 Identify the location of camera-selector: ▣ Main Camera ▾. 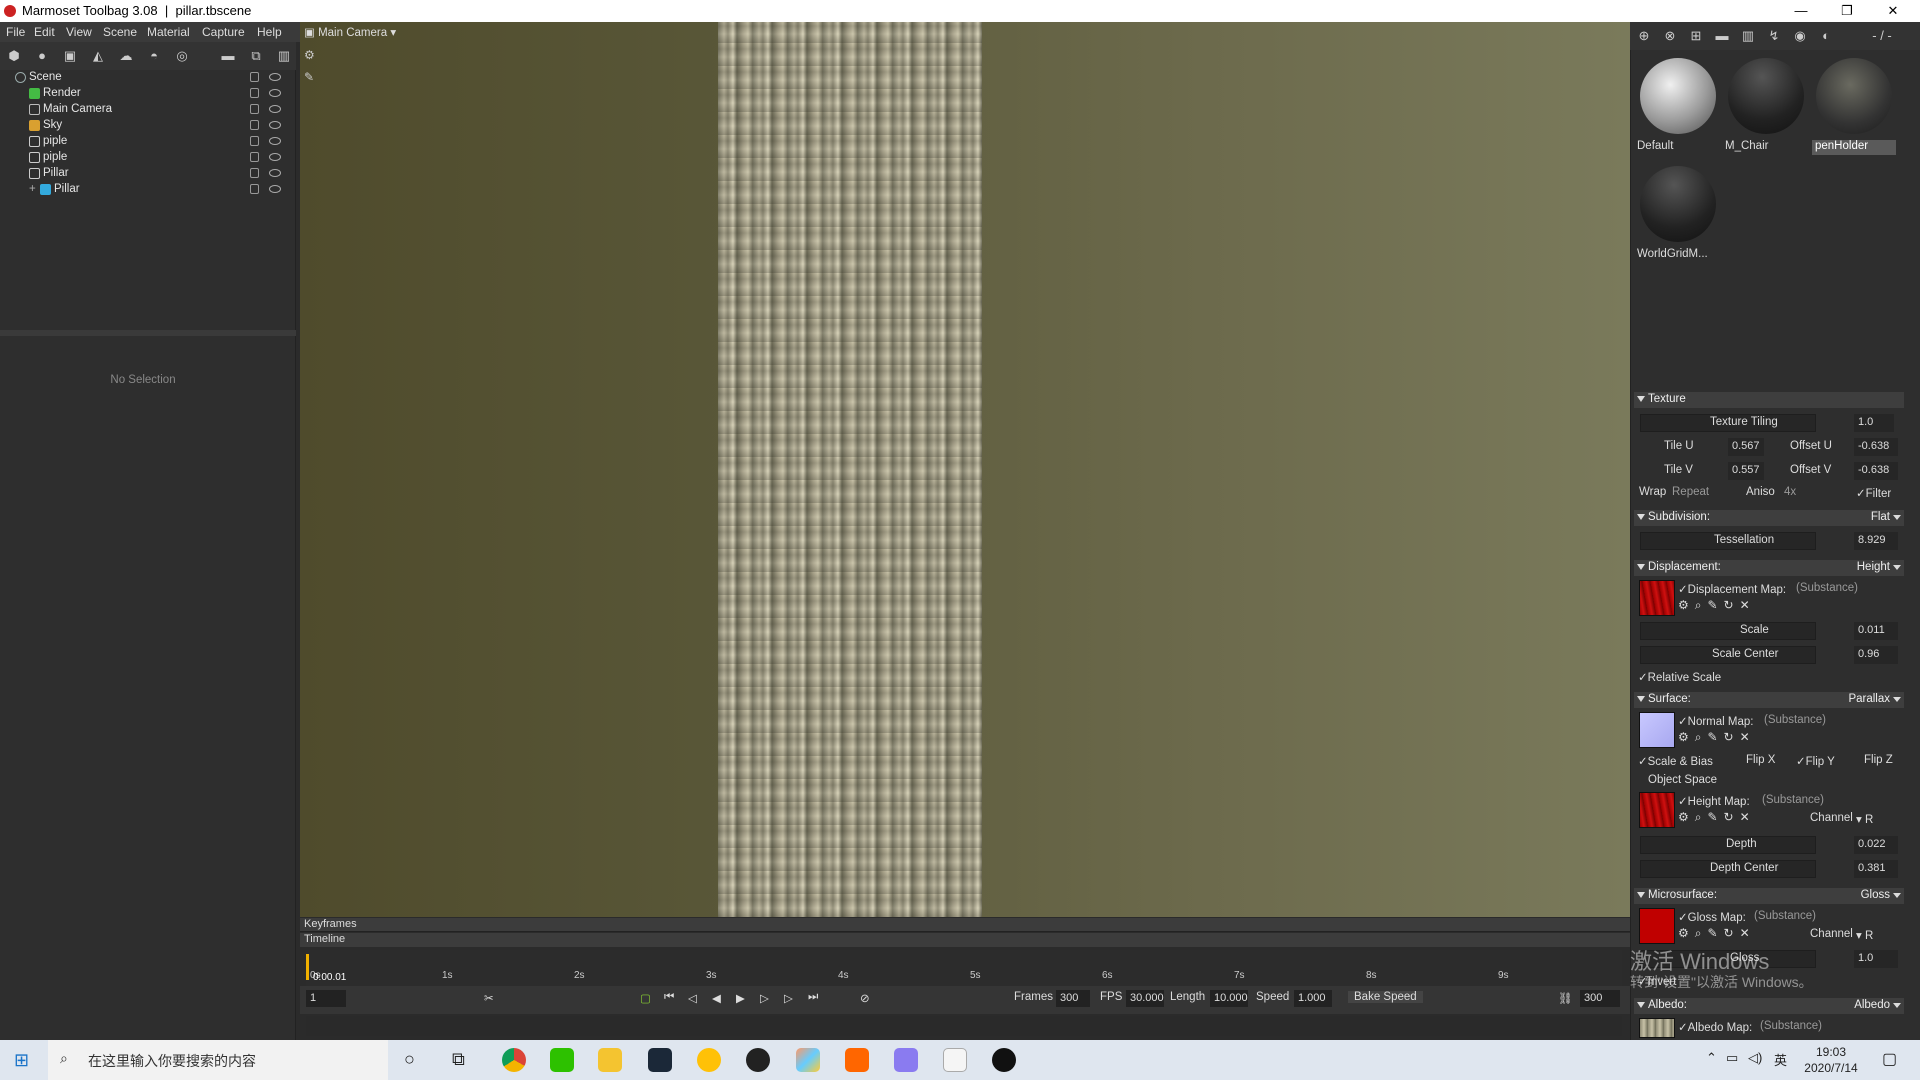
(350, 33).